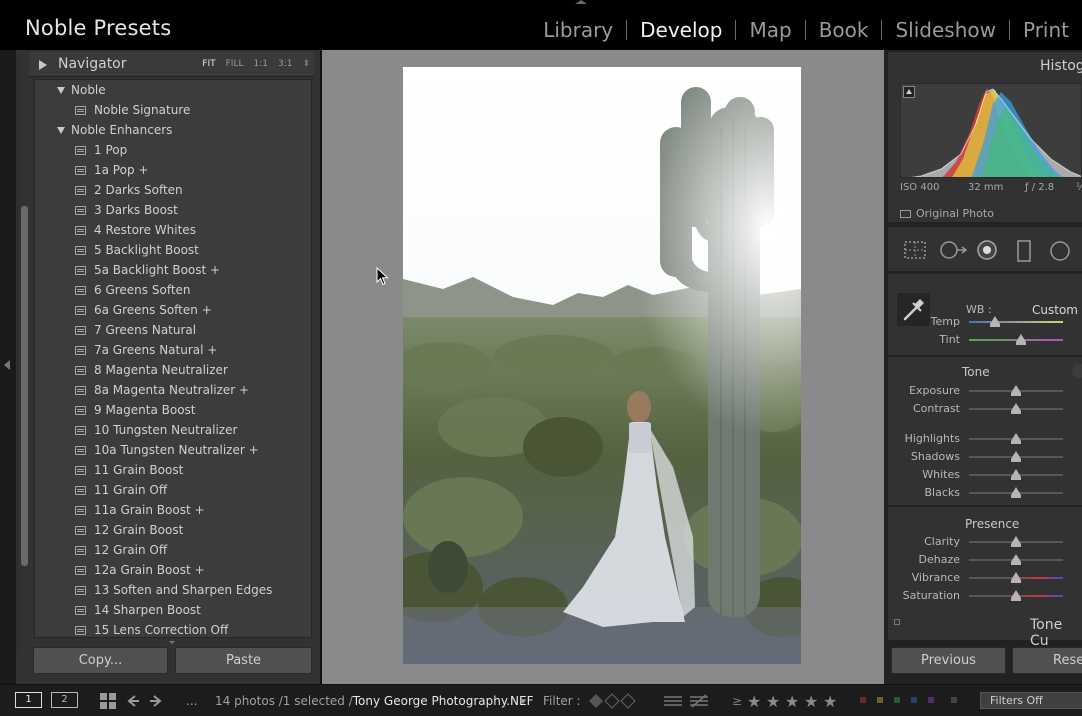  Describe the element at coordinates (948, 660) in the screenshot. I see `previous-button: Previous` at that location.